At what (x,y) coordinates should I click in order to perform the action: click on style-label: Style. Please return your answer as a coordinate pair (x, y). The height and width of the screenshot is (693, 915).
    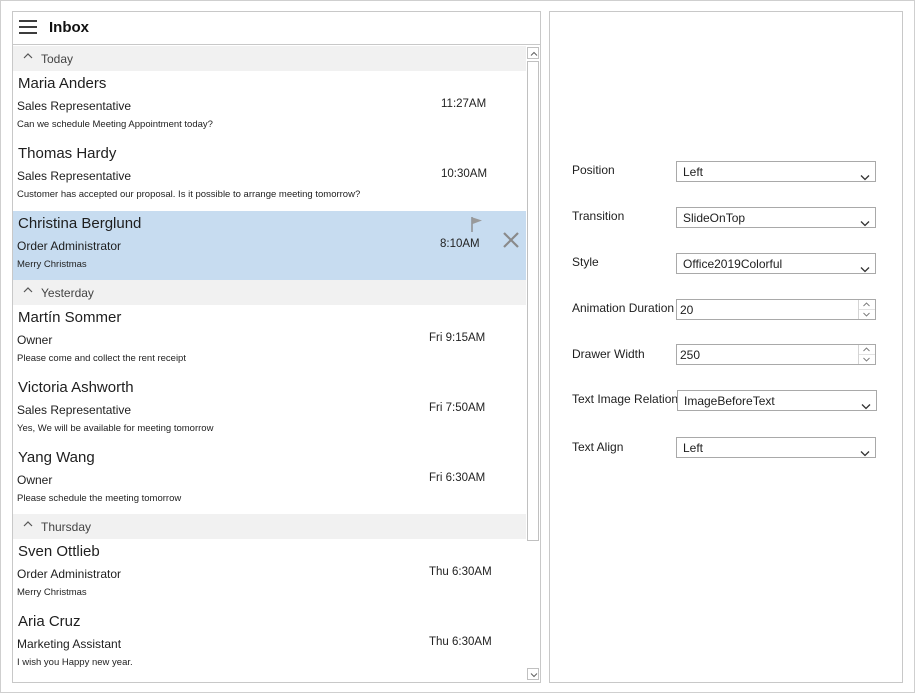
    Looking at the image, I should click on (585, 262).